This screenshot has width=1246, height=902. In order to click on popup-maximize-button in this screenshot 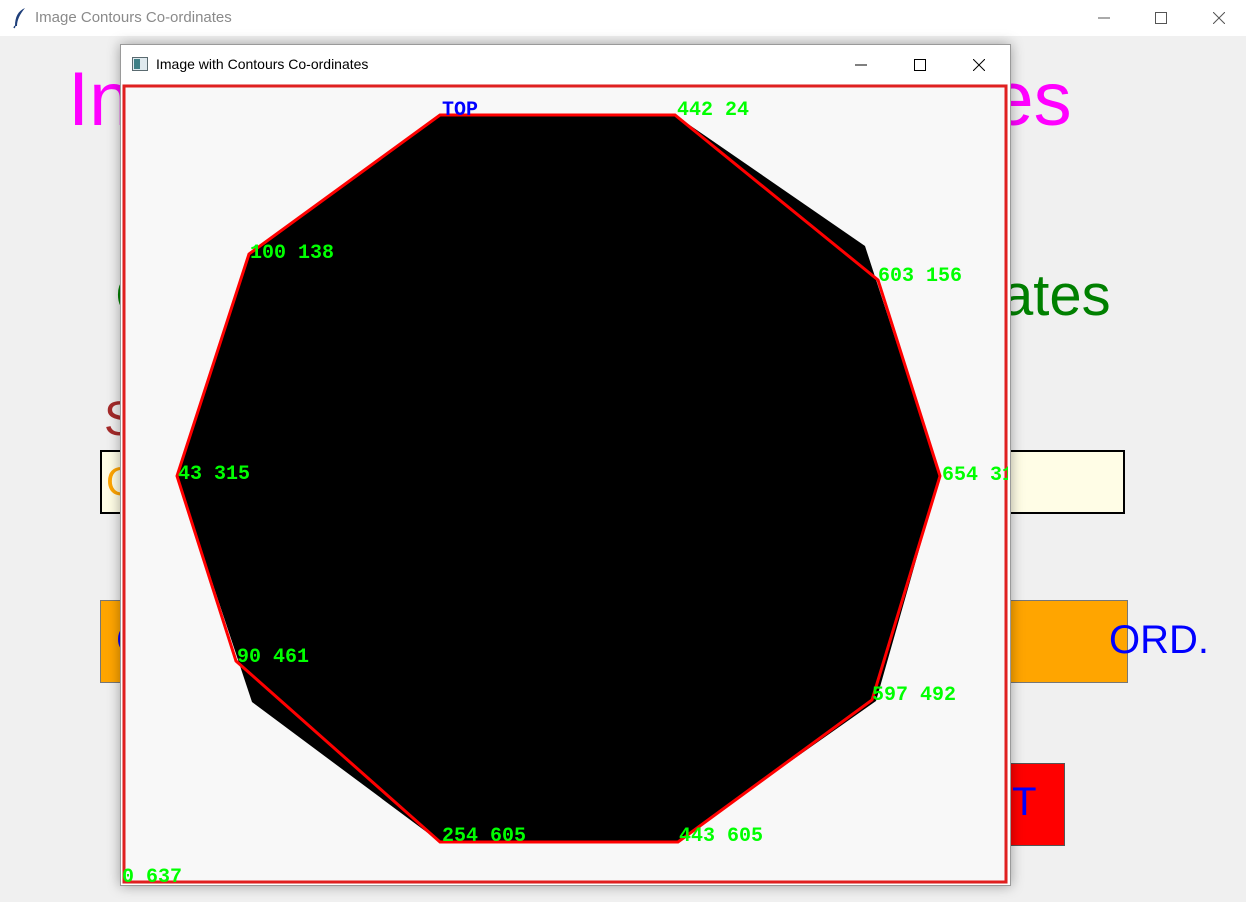, I will do `click(920, 64)`.